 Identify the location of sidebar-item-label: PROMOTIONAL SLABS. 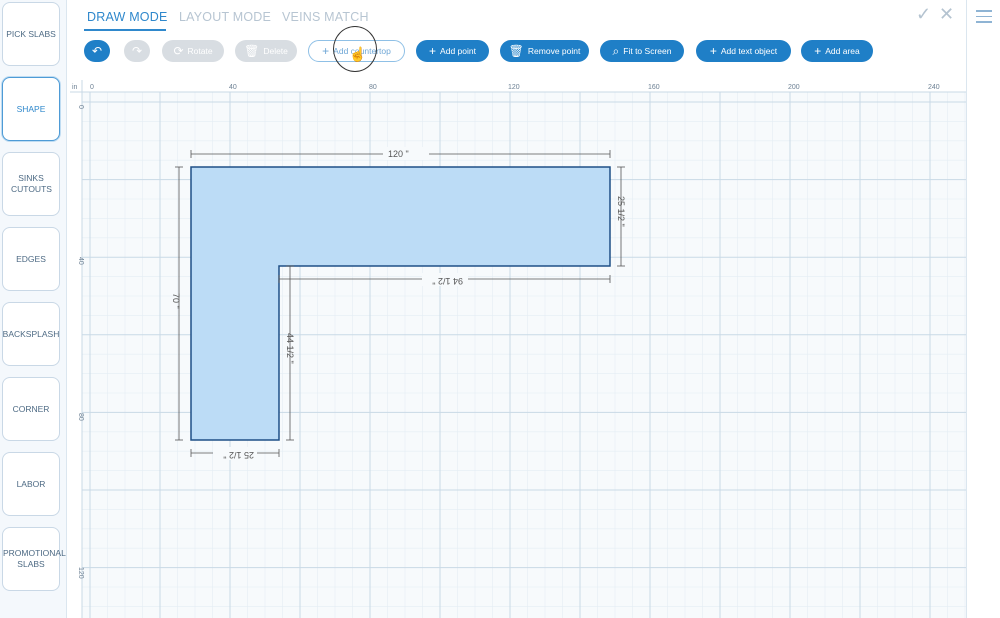
(34, 558).